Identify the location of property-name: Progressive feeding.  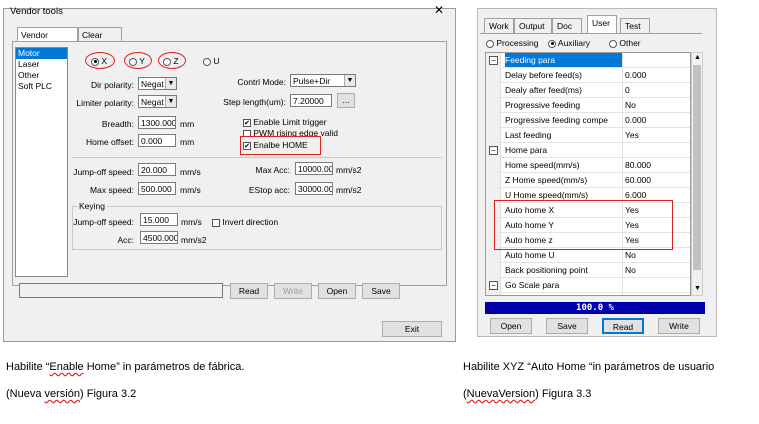
(543, 105).